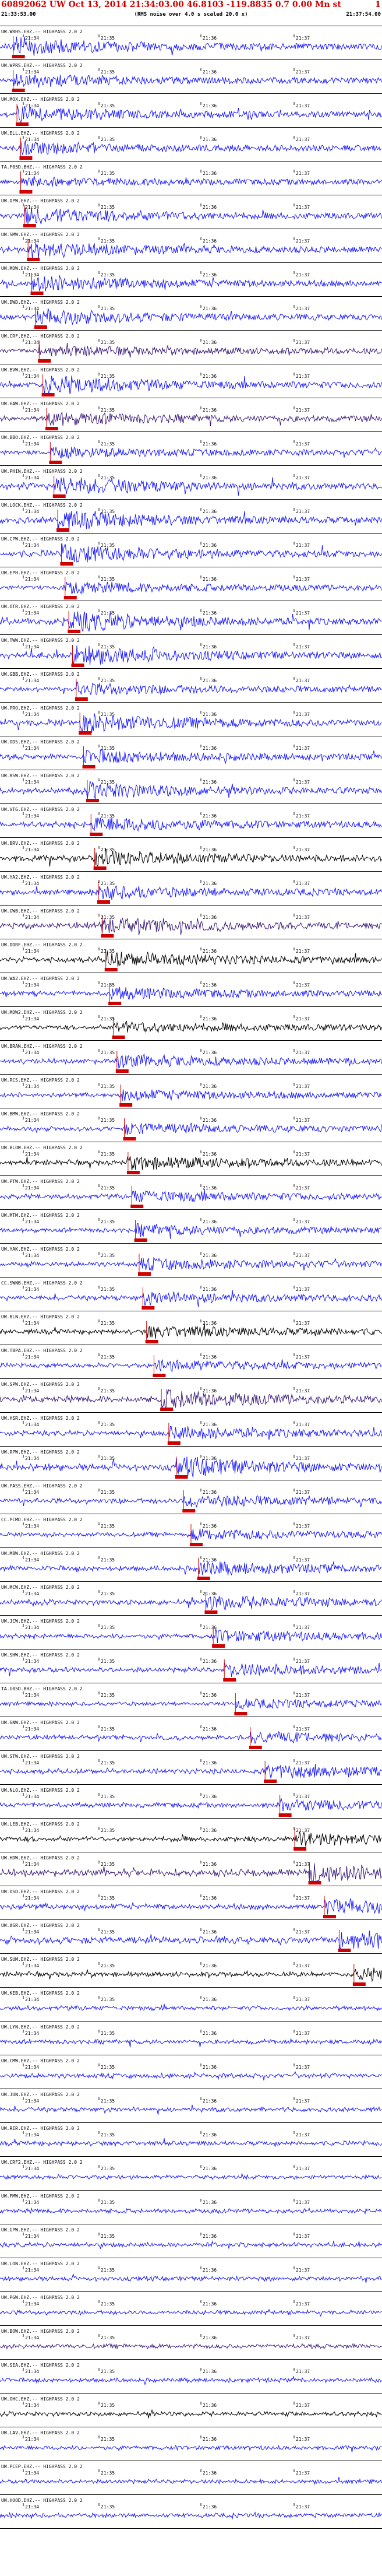  What do you see at coordinates (40, 2128) in the screenshot?
I see `trace-label: UW.RER.EHZ.-- HIGHPASS 2.0 2` at bounding box center [40, 2128].